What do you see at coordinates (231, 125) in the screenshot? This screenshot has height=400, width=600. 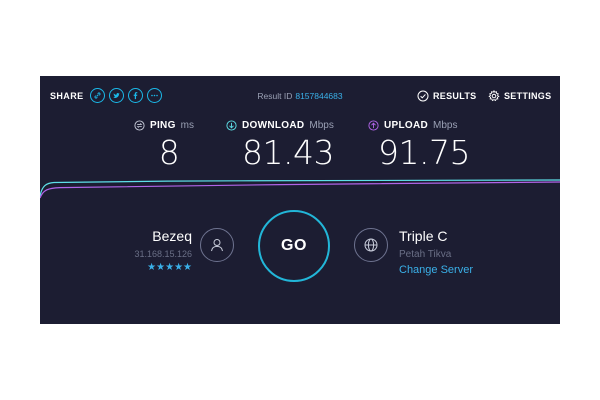 I see `download-icon` at bounding box center [231, 125].